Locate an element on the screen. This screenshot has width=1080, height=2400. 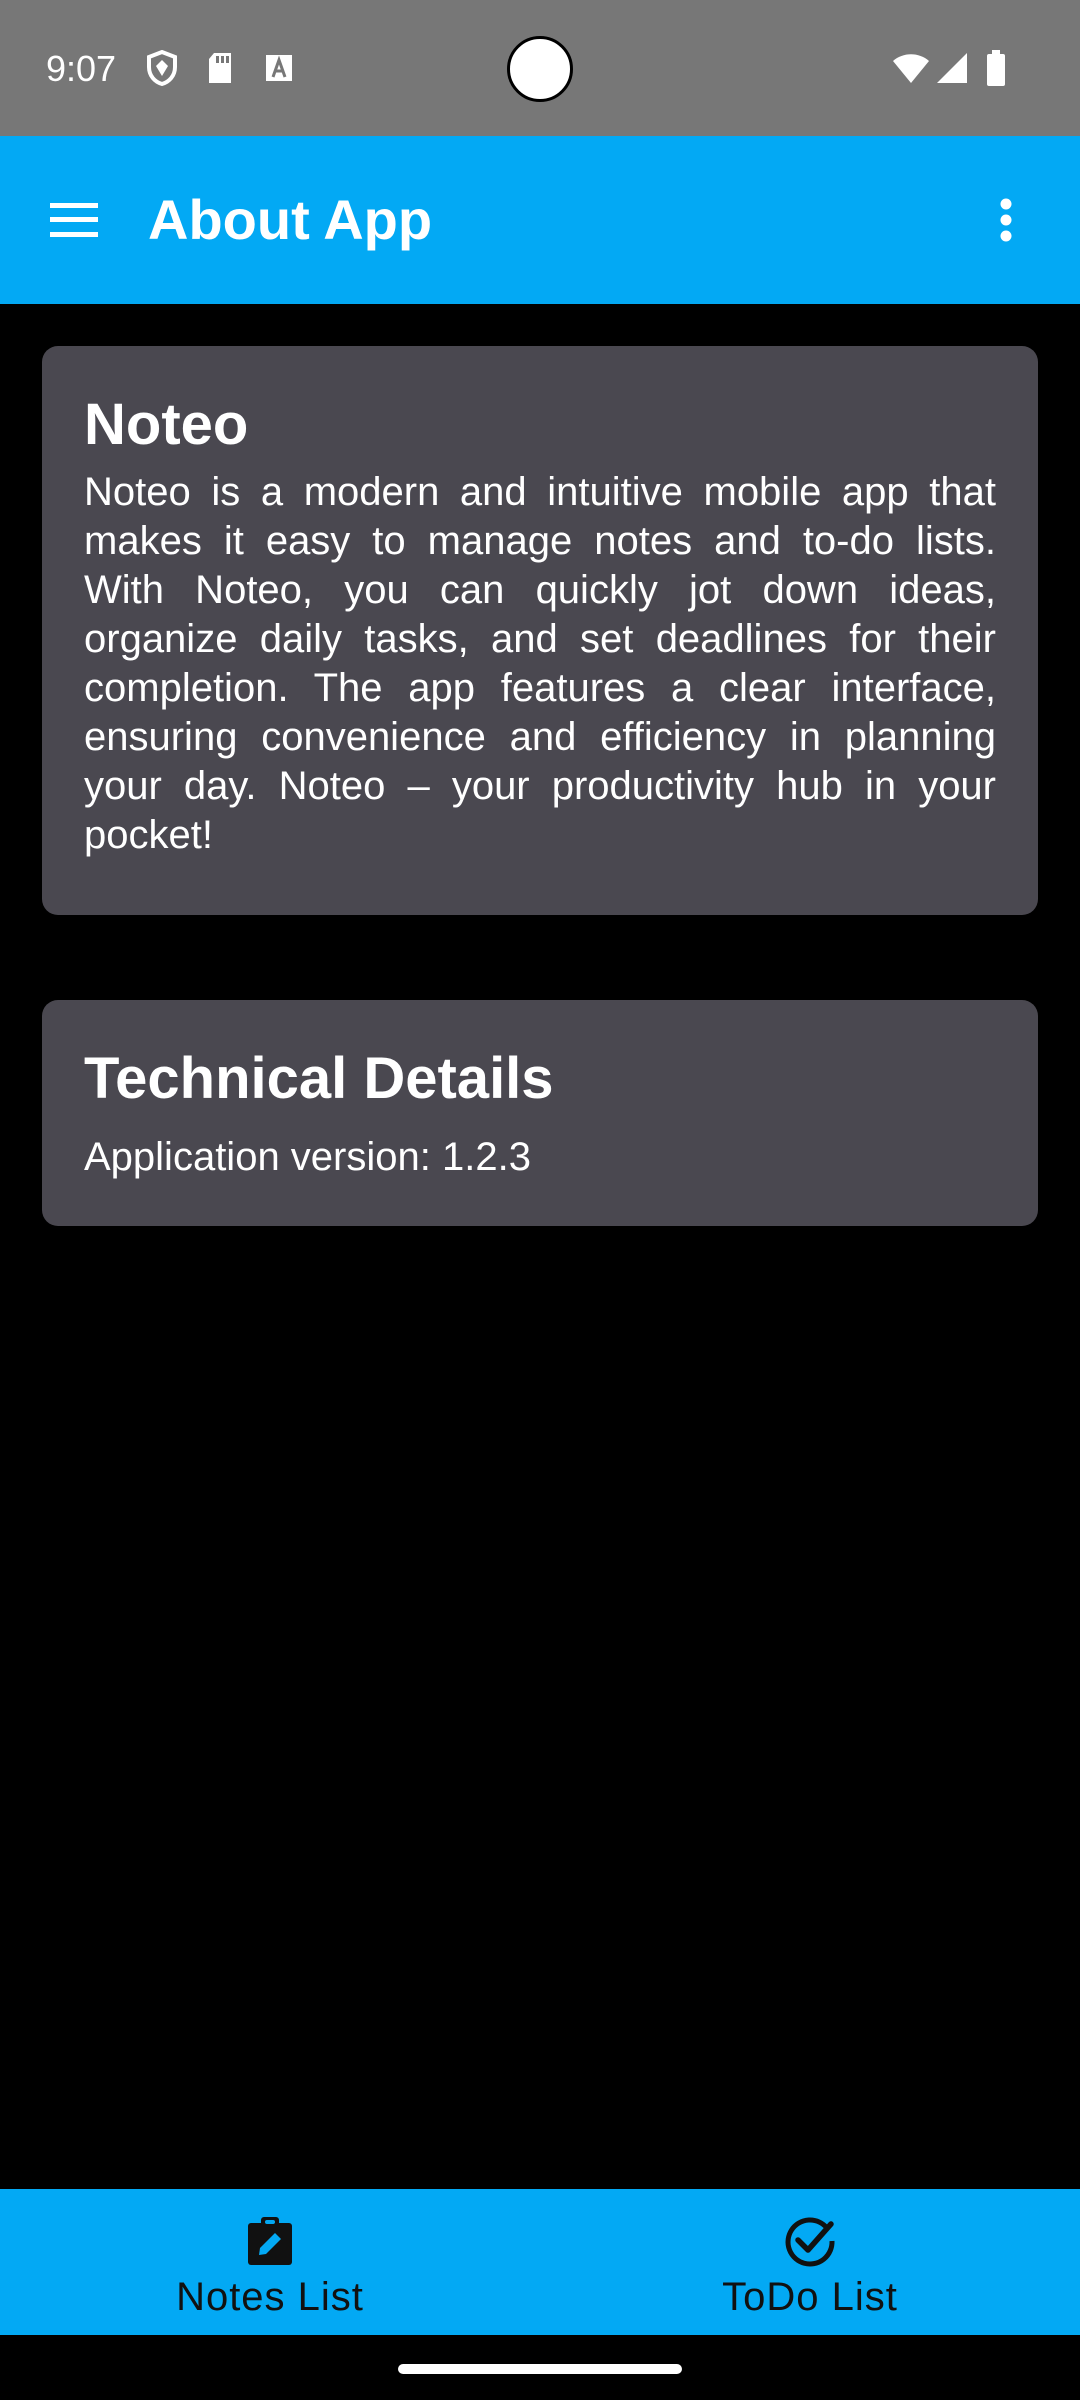
shield-icon is located at coordinates (162, 68).